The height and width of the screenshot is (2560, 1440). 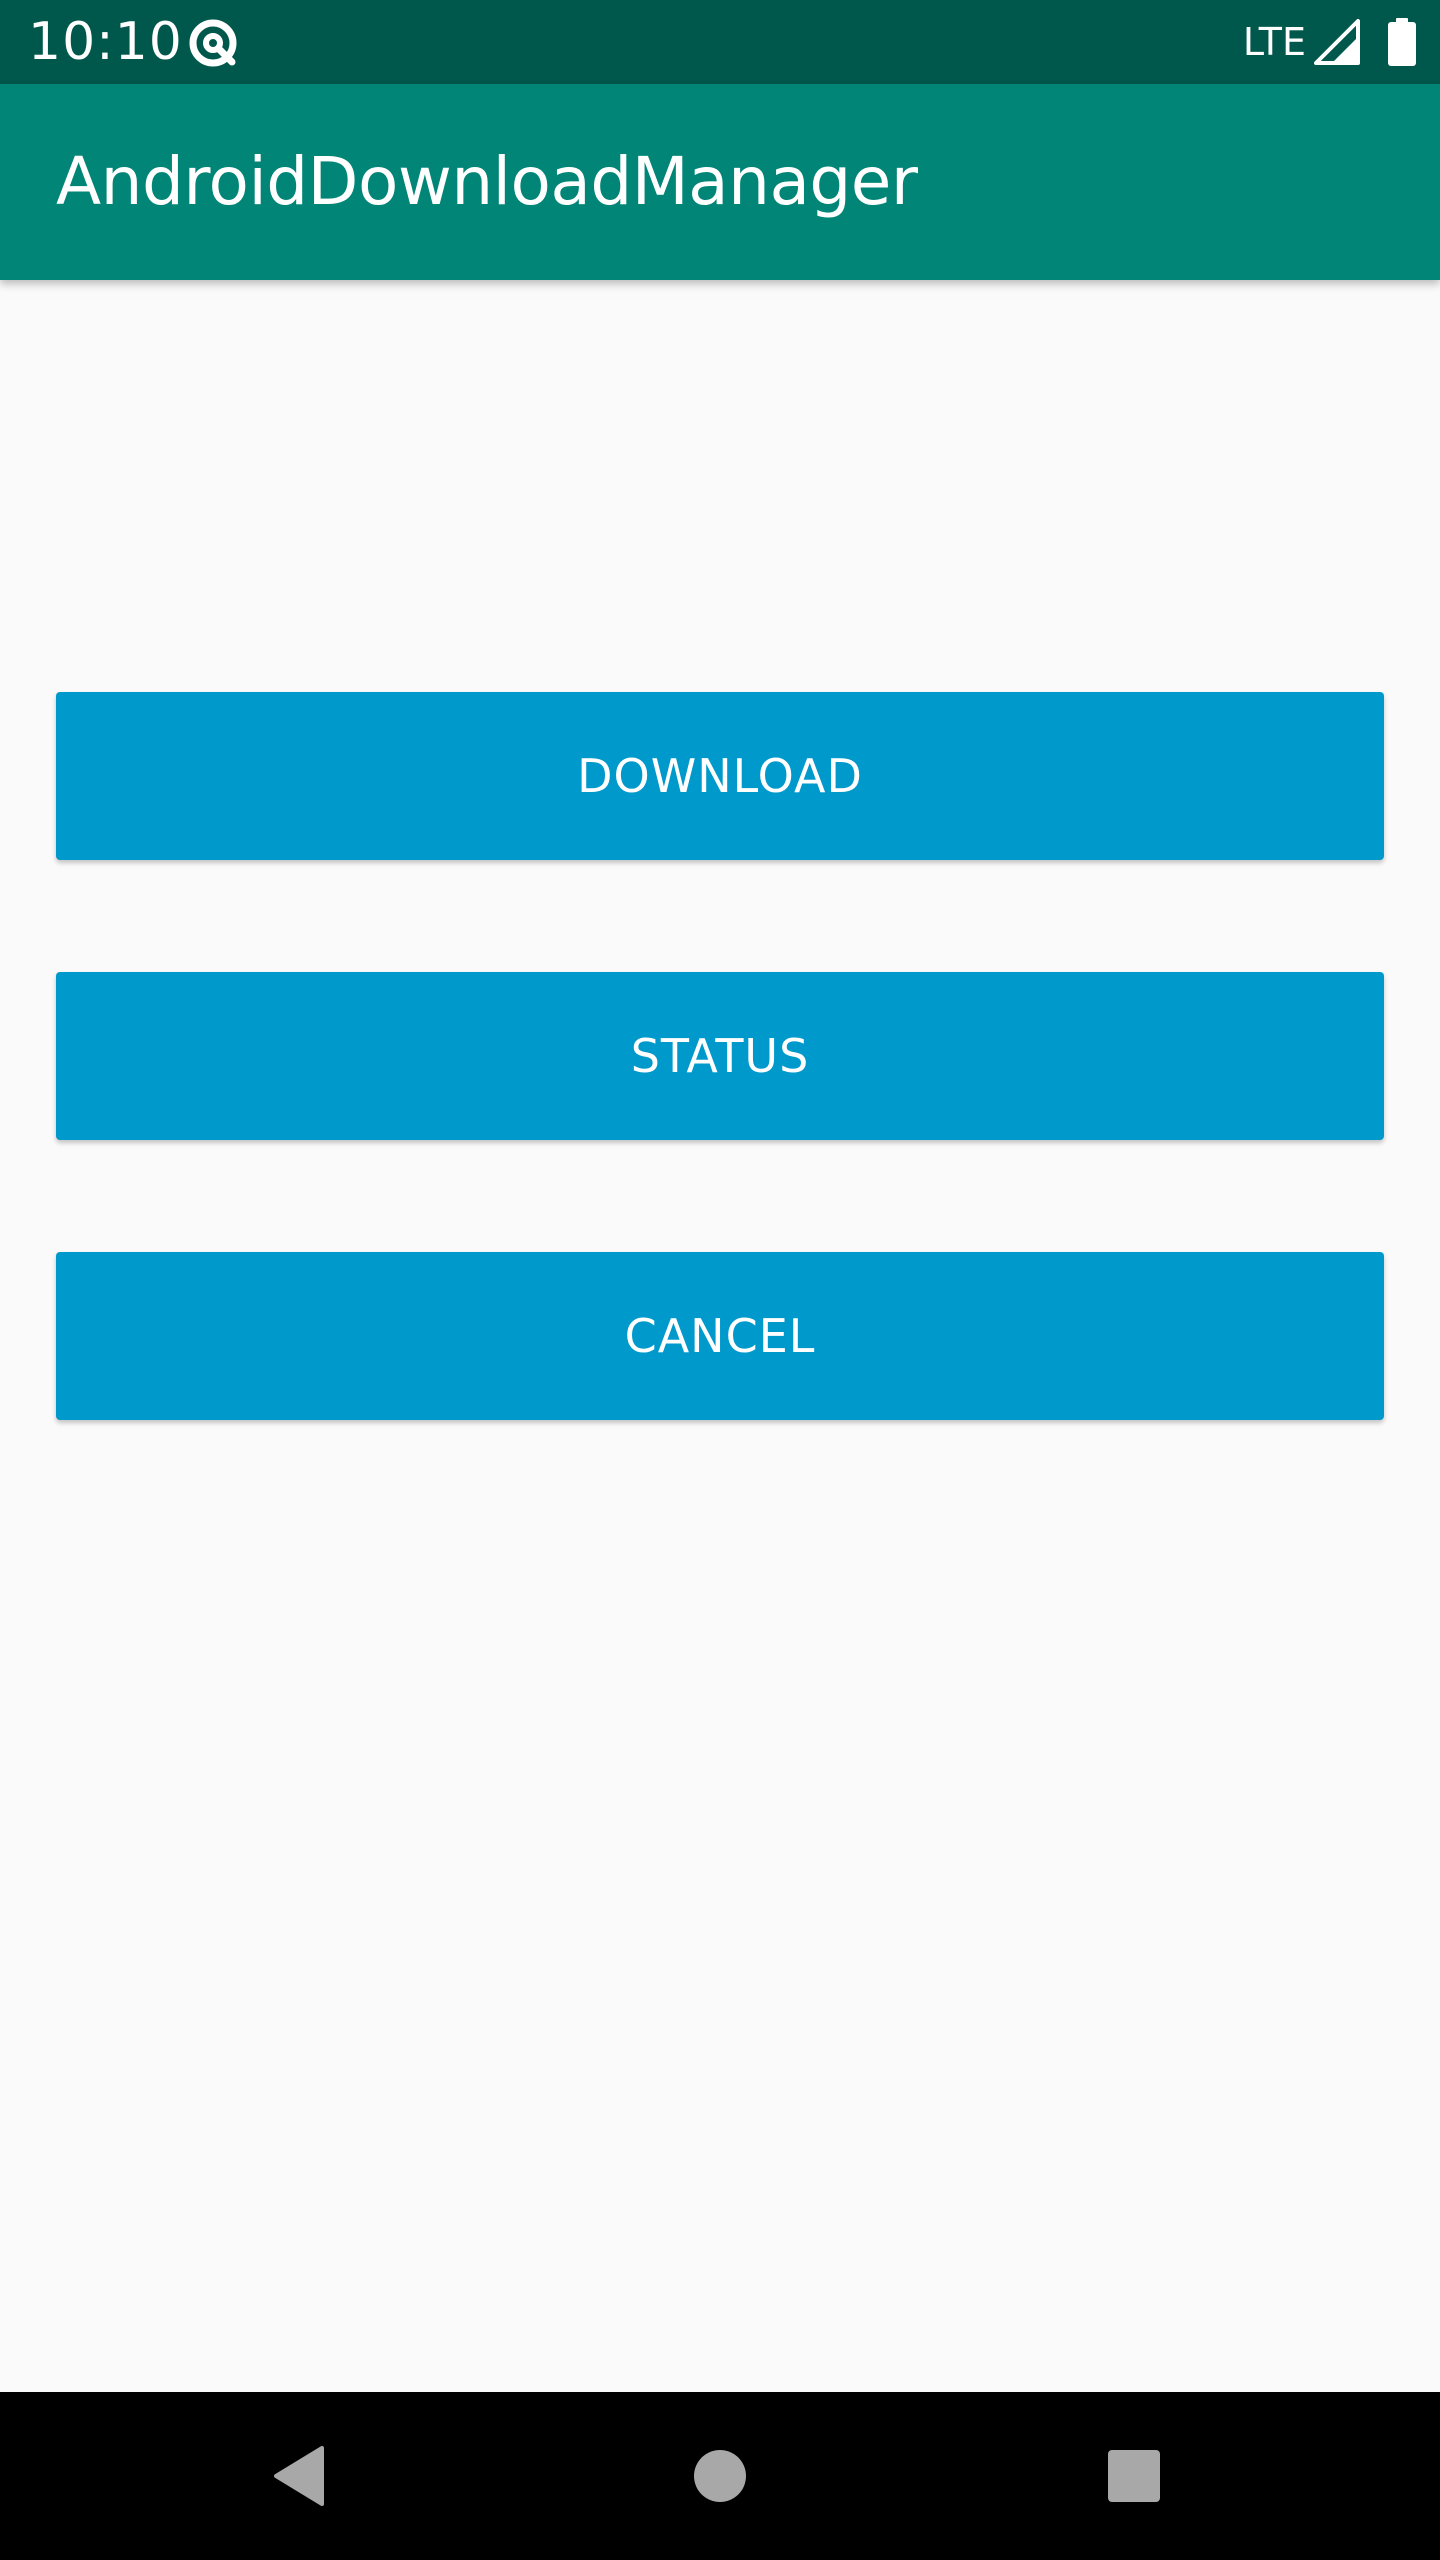 What do you see at coordinates (720, 776) in the screenshot?
I see `download-button: DOWNLOAD` at bounding box center [720, 776].